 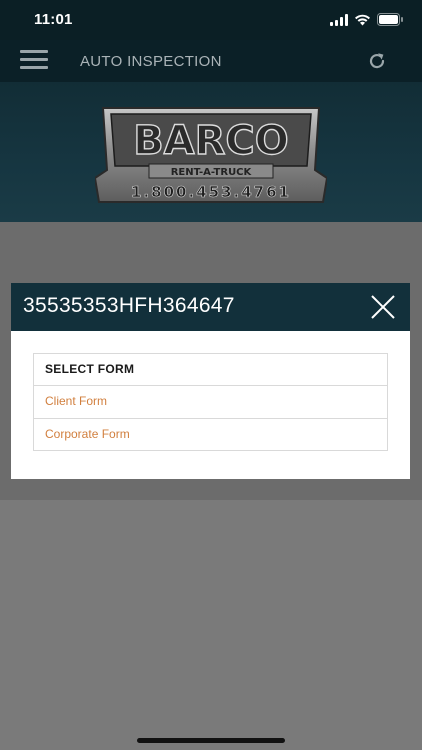 What do you see at coordinates (377, 61) in the screenshot?
I see `refresh-icon` at bounding box center [377, 61].